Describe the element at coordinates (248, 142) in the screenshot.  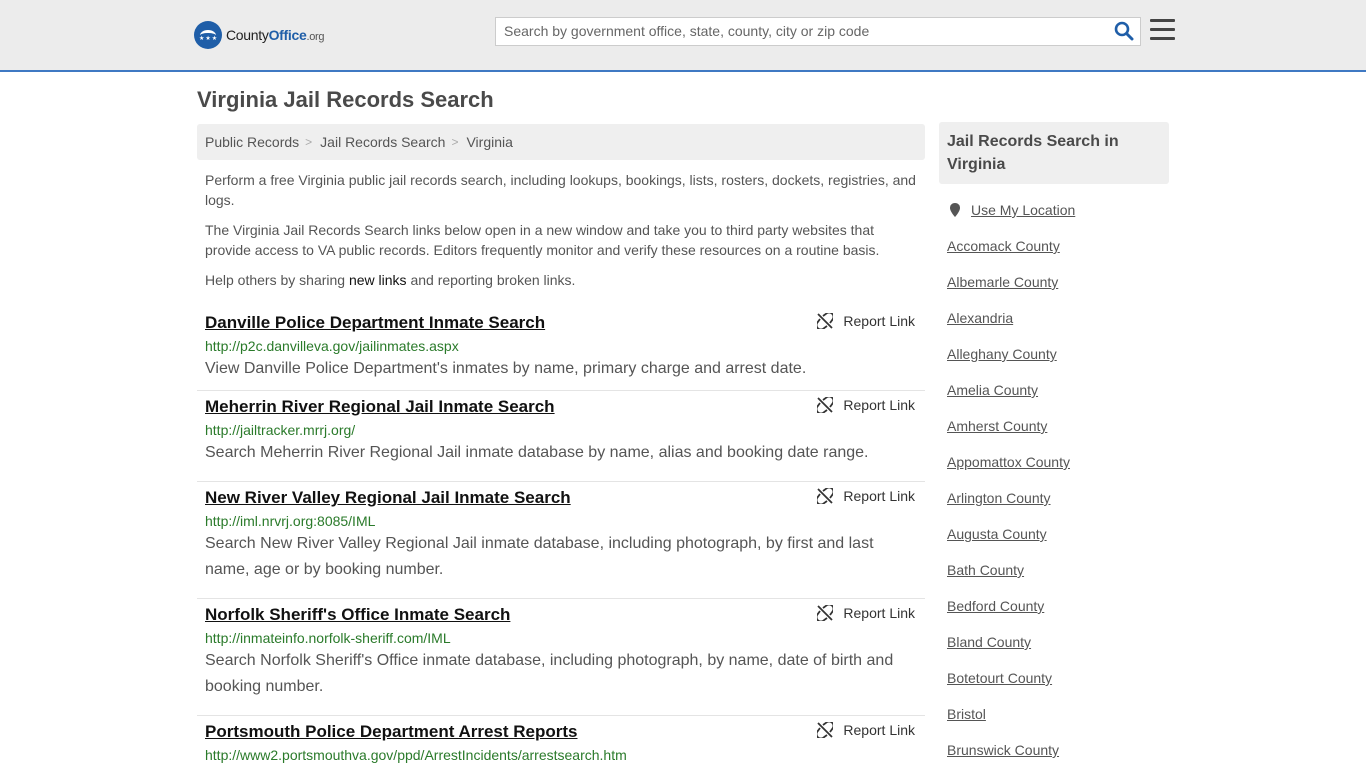
I see `breadcrumb-public-records: Public Records` at that location.